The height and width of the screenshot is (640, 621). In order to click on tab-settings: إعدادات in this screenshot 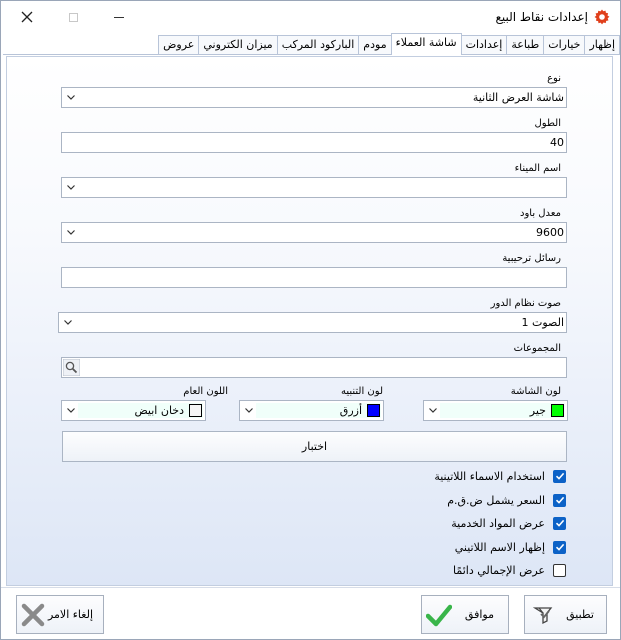, I will do `click(484, 44)`.